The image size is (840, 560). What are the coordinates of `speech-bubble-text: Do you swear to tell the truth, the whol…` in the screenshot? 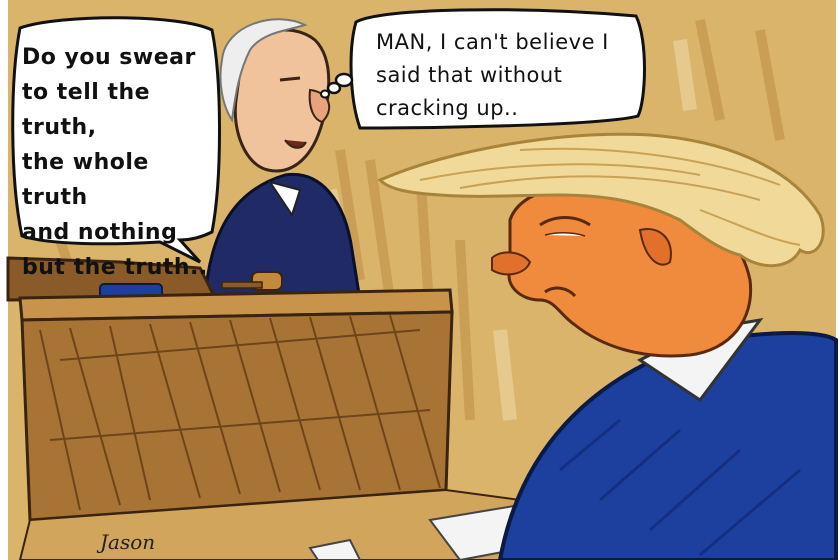 It's located at (115, 162).